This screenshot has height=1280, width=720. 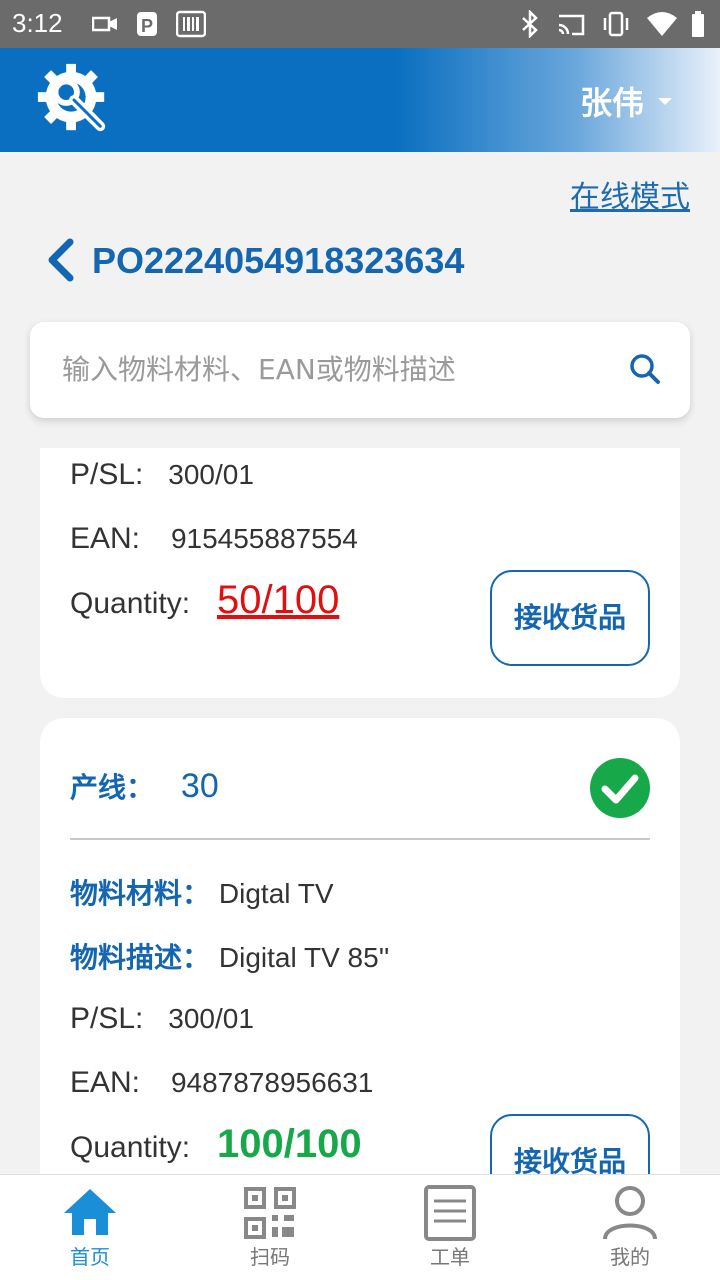 I want to click on description-value: Digital TV 85'', so click(x=304, y=957).